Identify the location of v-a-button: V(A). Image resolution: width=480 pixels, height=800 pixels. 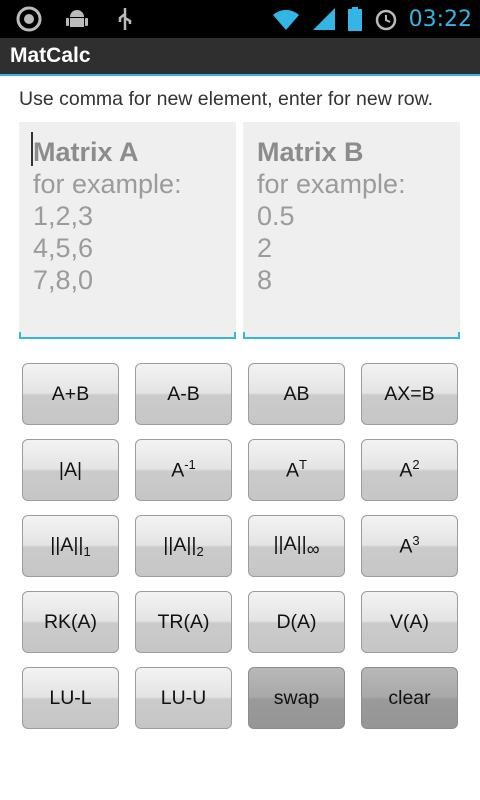
(409, 622).